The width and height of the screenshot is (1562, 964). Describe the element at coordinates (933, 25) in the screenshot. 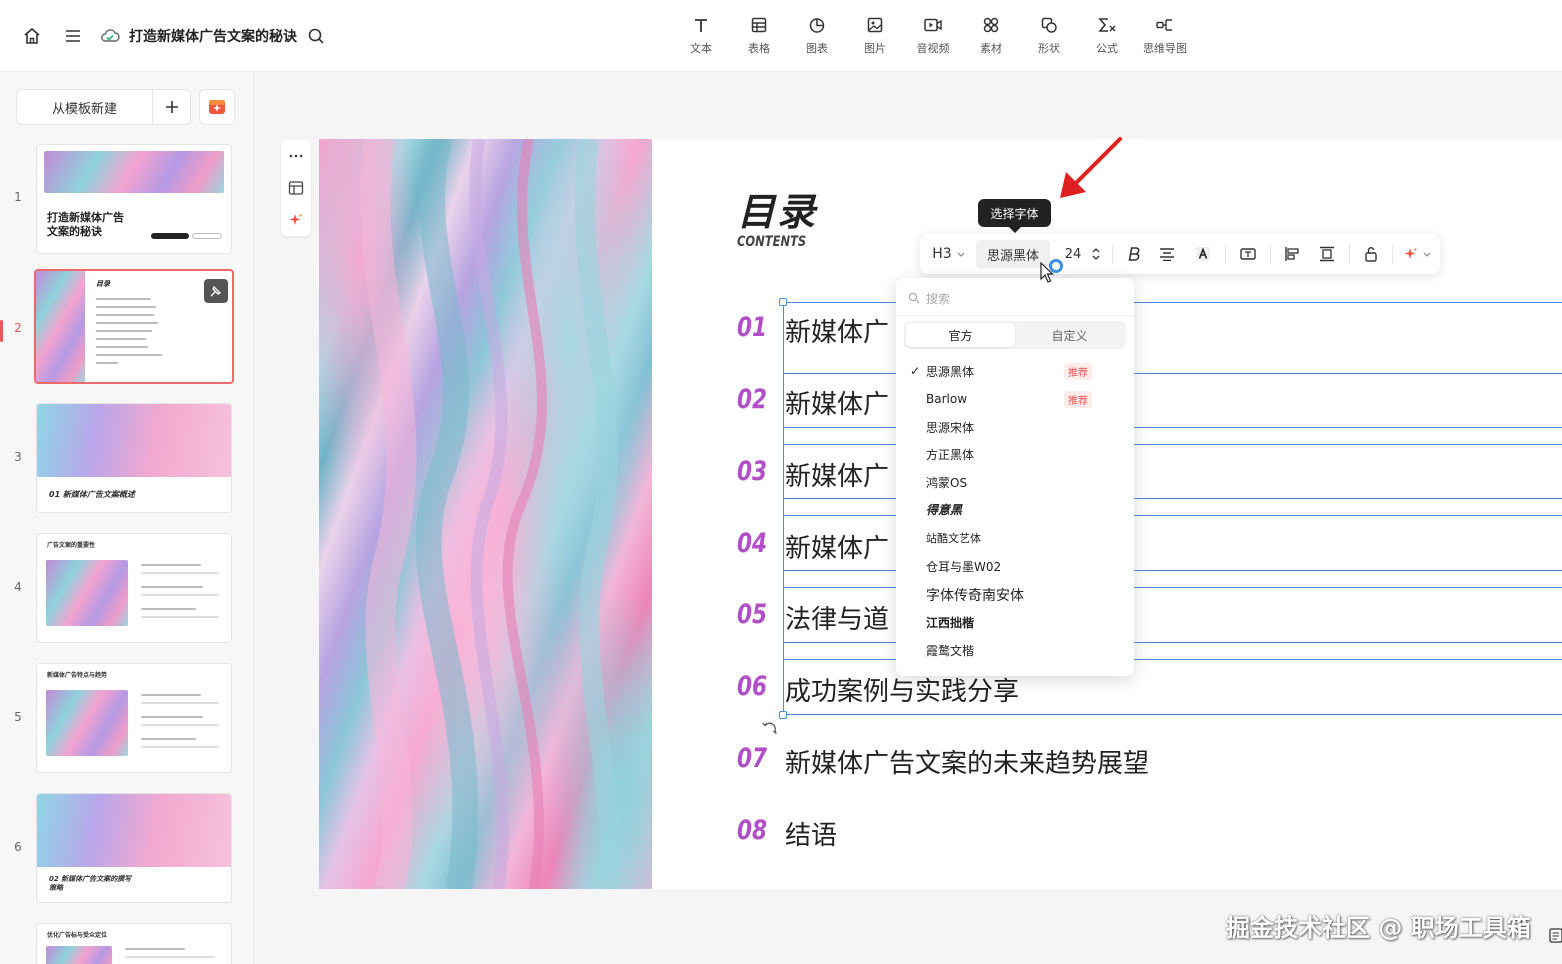

I see `video-icon` at that location.